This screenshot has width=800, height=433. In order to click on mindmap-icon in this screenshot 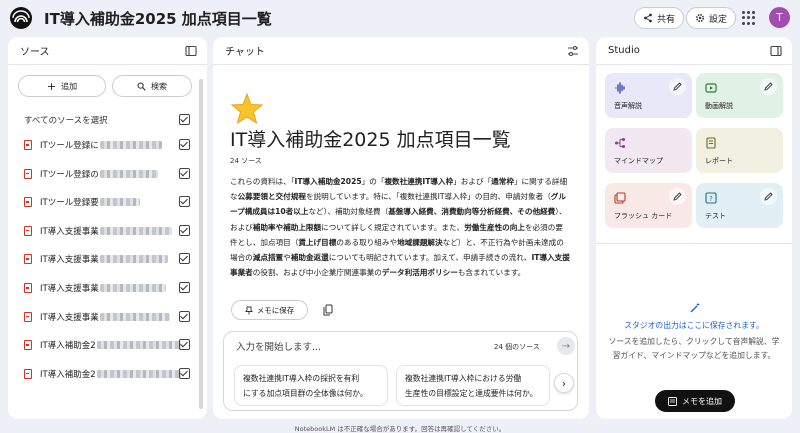, I will do `click(620, 143)`.